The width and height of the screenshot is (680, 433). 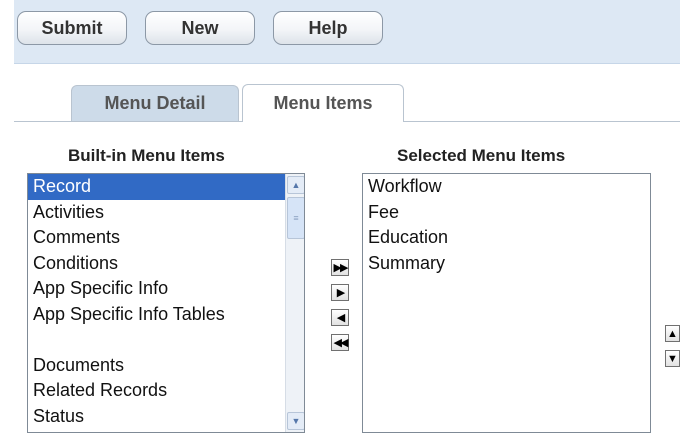 I want to click on new-button: New, so click(x=200, y=28).